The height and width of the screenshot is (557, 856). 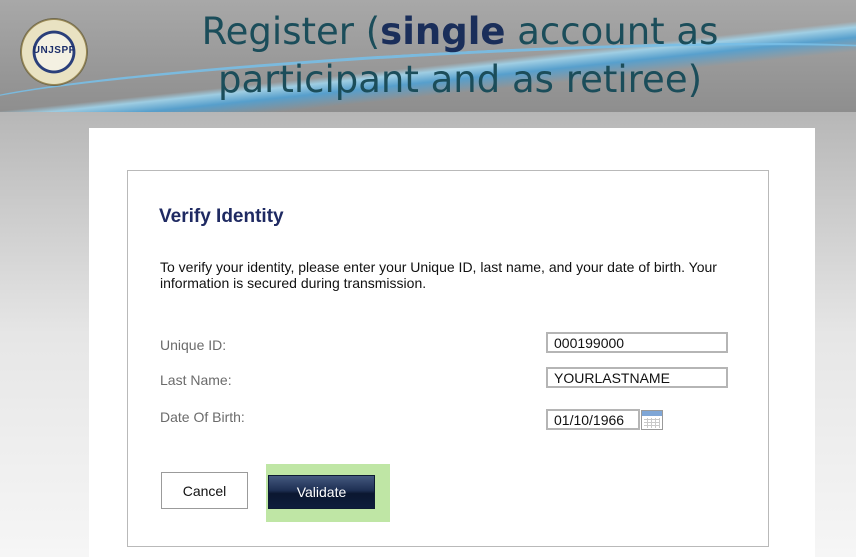 I want to click on unique-id-input, so click(x=637, y=342).